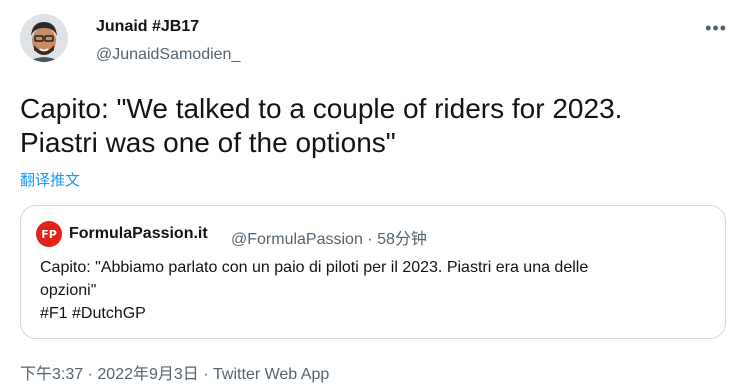 This screenshot has width=749, height=384. I want to click on quoted-meta: @FormulaPassion · 58分钟, so click(329, 237).